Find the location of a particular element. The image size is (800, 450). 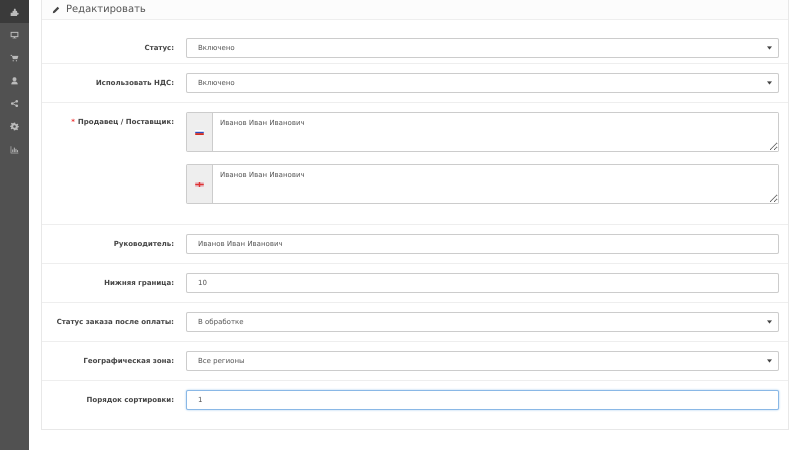

puzzle-icon is located at coordinates (14, 11).